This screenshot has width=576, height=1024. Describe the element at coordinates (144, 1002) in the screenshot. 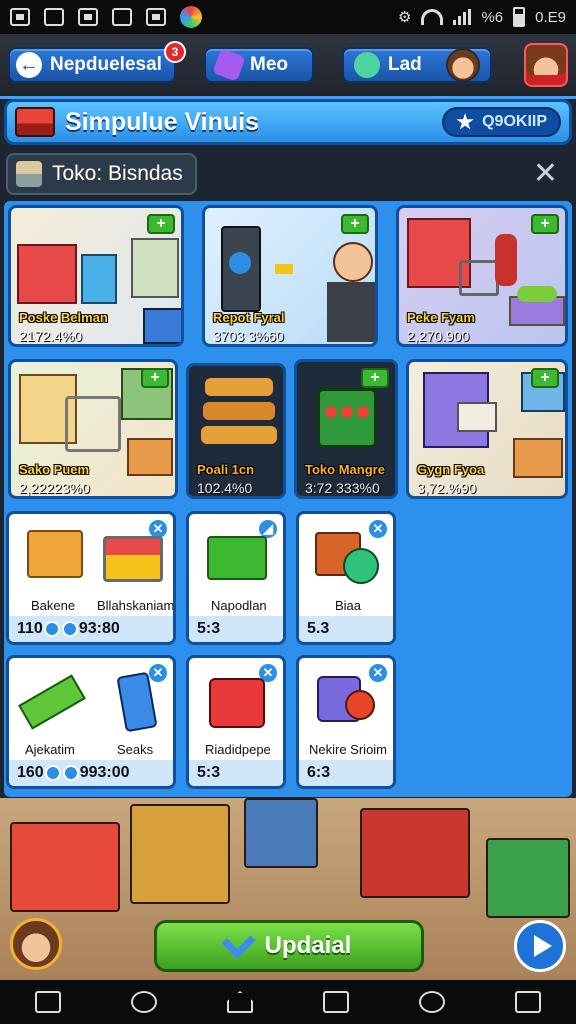

I see `back-nav-icon` at that location.